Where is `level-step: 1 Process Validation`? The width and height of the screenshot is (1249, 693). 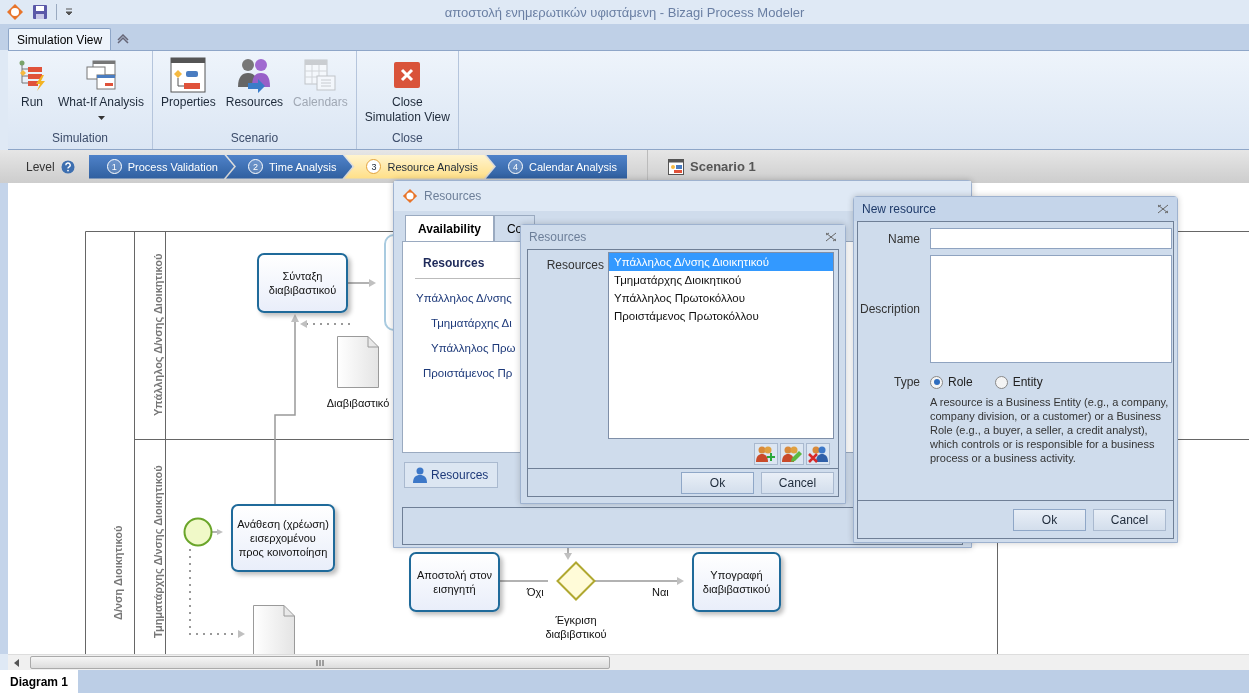 level-step: 1 Process Validation is located at coordinates (161, 166).